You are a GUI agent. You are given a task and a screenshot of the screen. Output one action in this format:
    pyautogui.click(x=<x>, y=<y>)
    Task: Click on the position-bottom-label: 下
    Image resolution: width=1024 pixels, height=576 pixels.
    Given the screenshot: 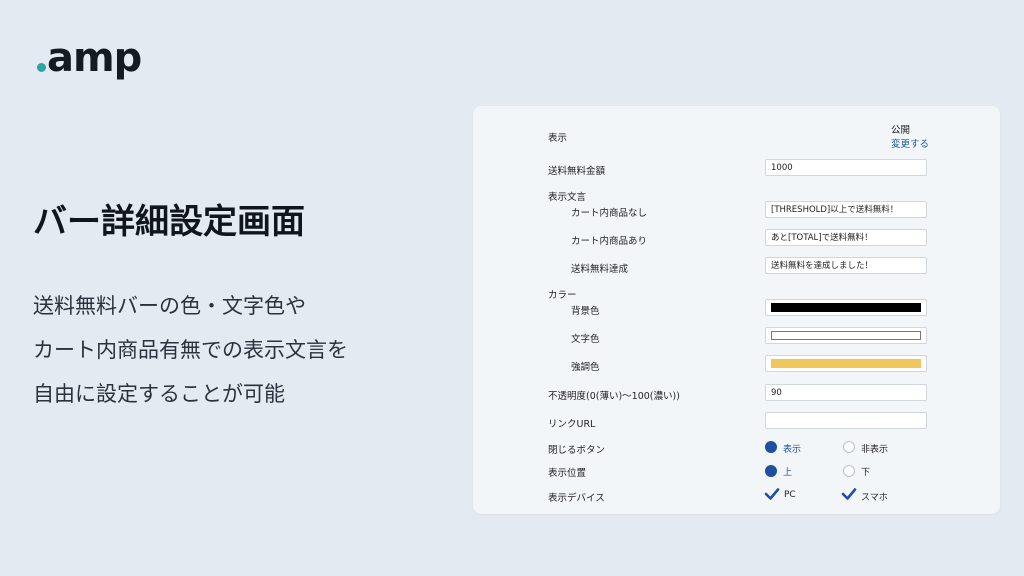 What is the action you would take?
    pyautogui.click(x=866, y=473)
    